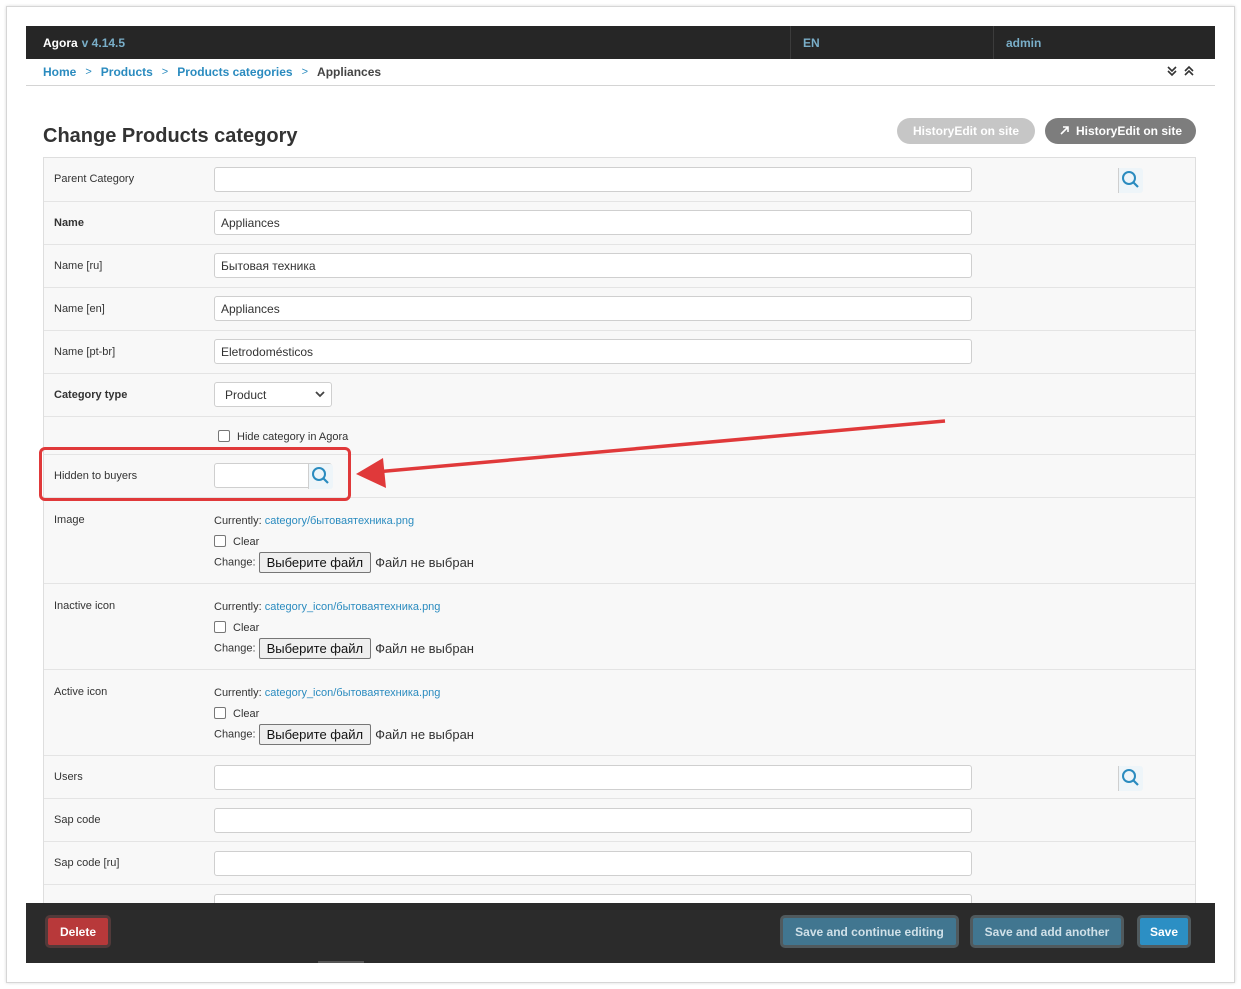 Image resolution: width=1241 pixels, height=989 pixels. Describe the element at coordinates (1164, 931) in the screenshot. I see `save-button: Save` at that location.